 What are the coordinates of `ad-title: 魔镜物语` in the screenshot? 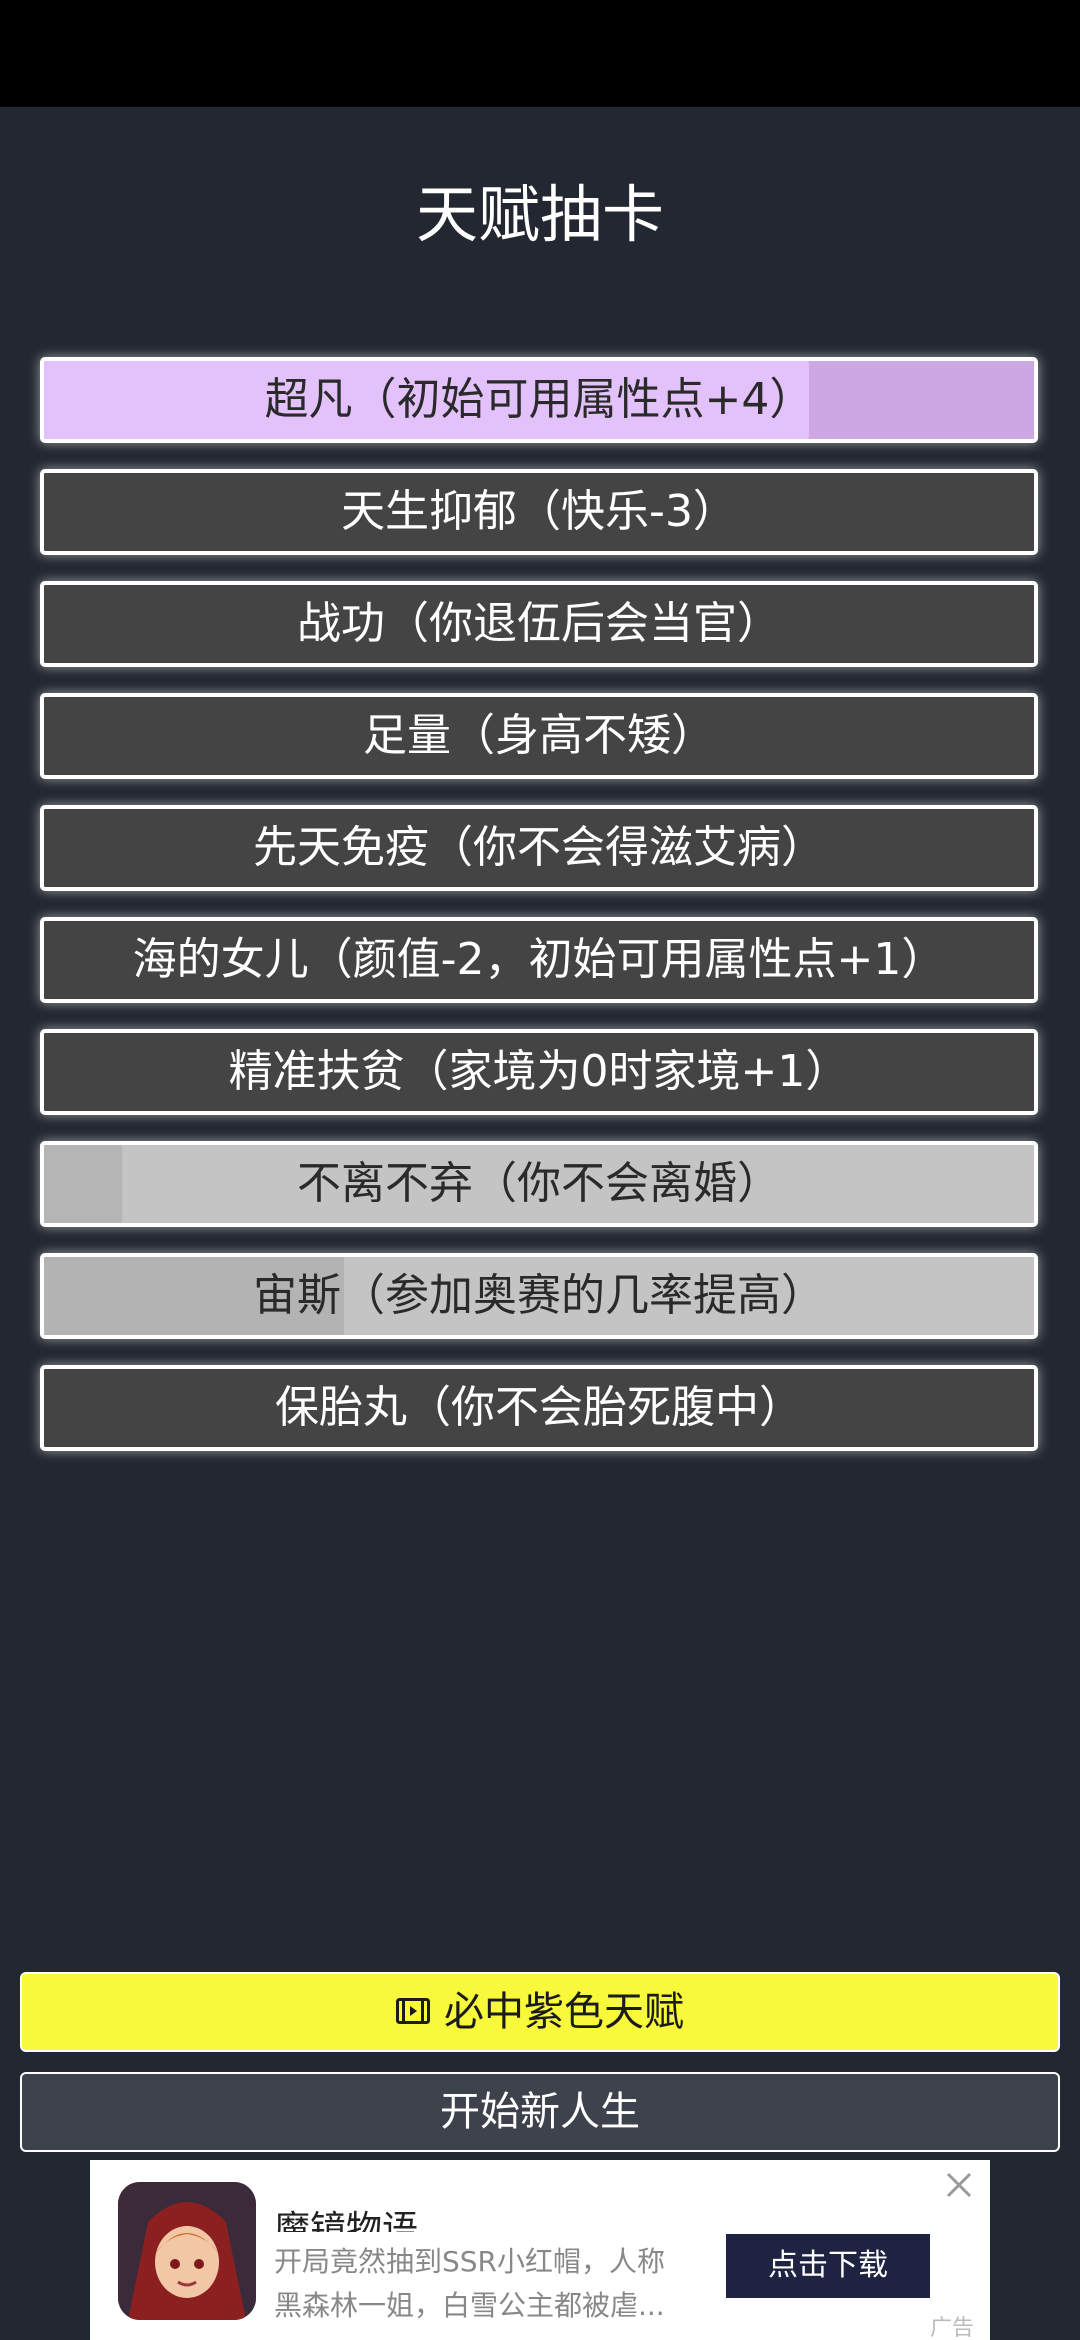 It's located at (346, 2220).